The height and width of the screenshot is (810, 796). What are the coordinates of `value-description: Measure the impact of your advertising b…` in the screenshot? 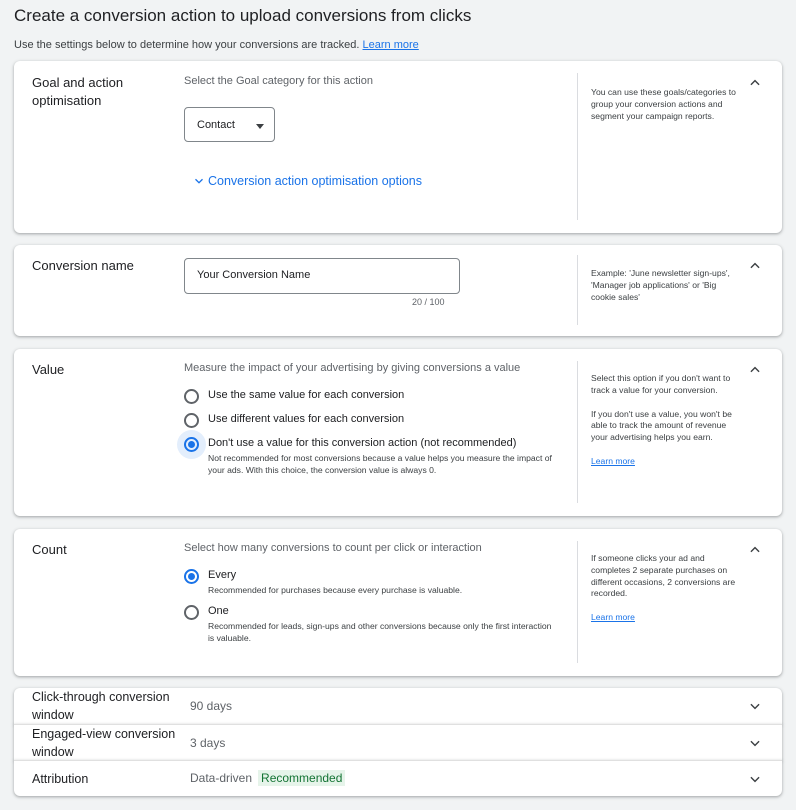 It's located at (352, 368).